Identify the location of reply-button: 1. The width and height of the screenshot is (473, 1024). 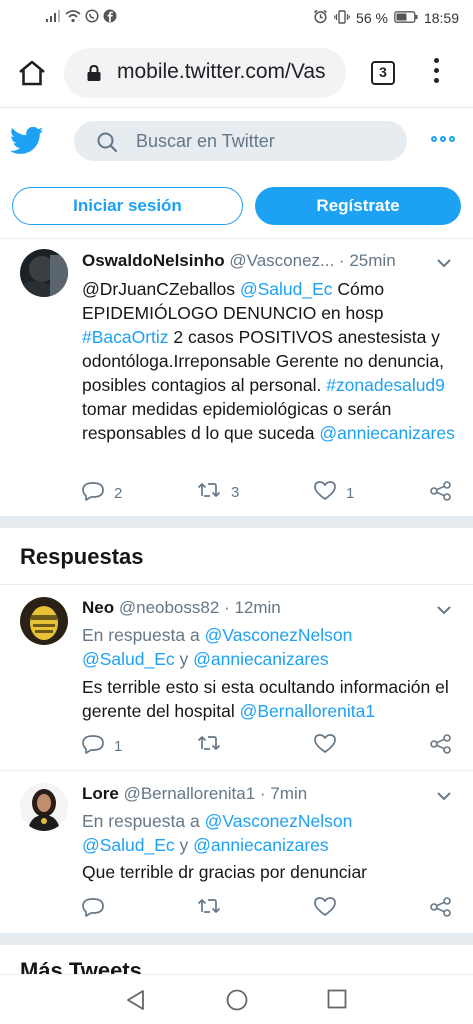
(102, 746).